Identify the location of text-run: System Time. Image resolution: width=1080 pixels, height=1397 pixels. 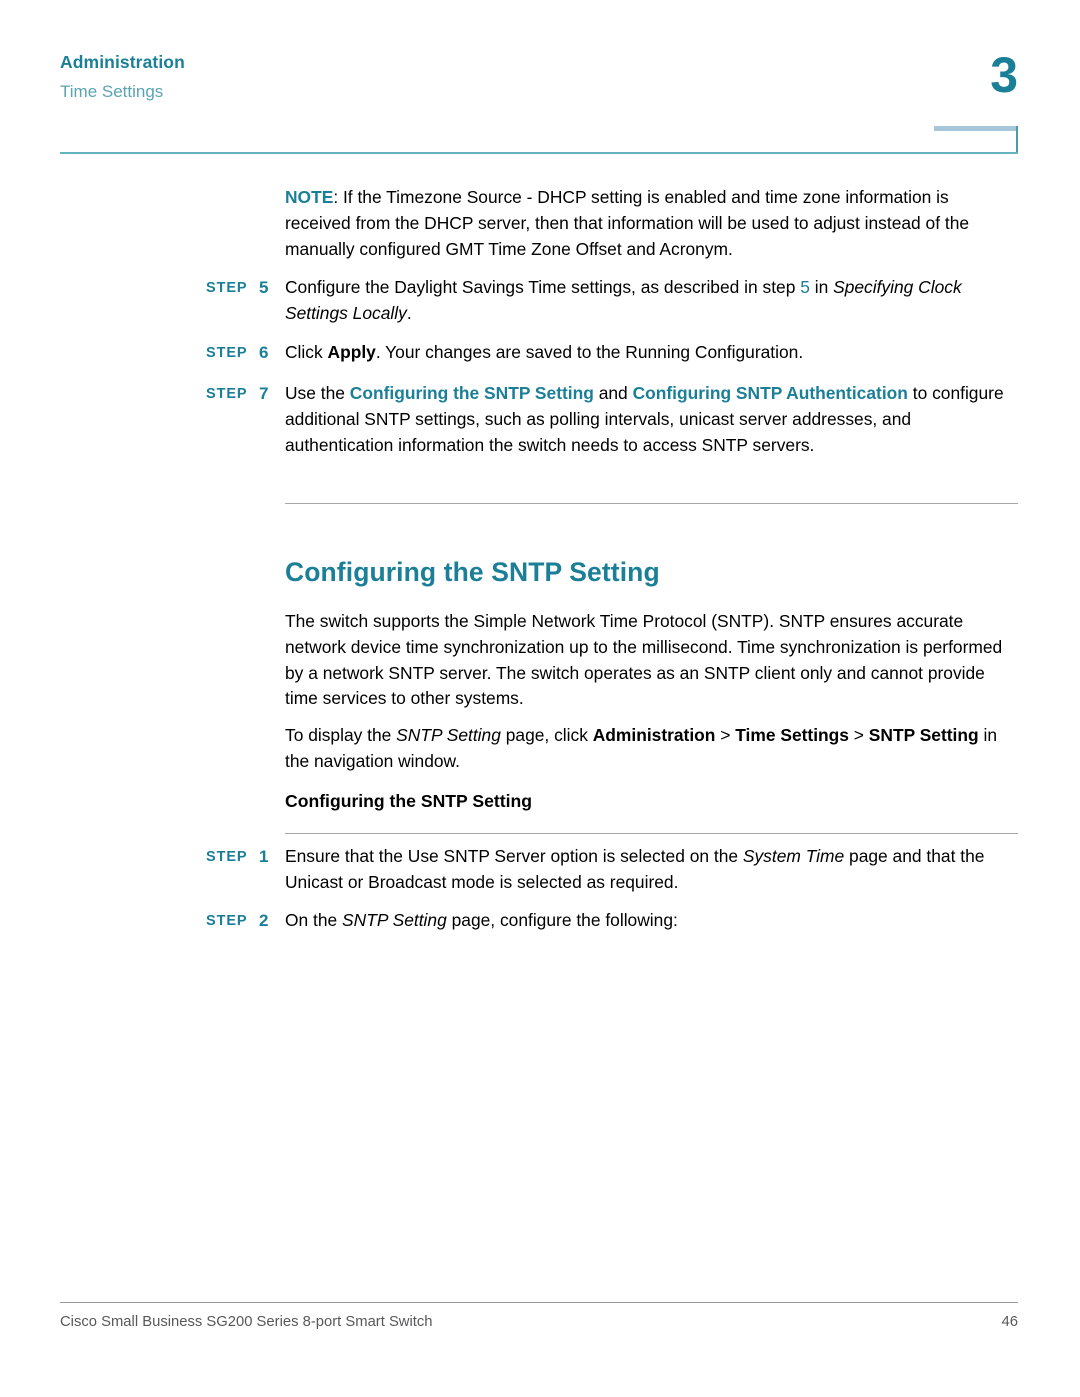
(793, 856).